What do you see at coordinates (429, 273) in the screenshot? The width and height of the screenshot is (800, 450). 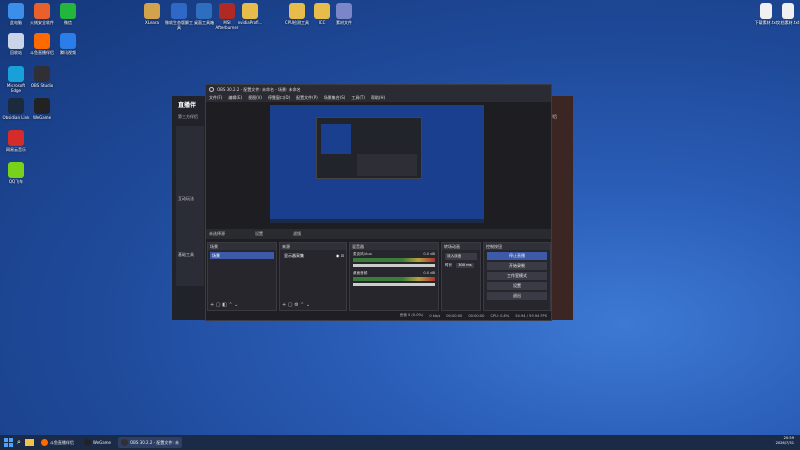 I see `desktop-audio-db: 0.0 dB` at bounding box center [429, 273].